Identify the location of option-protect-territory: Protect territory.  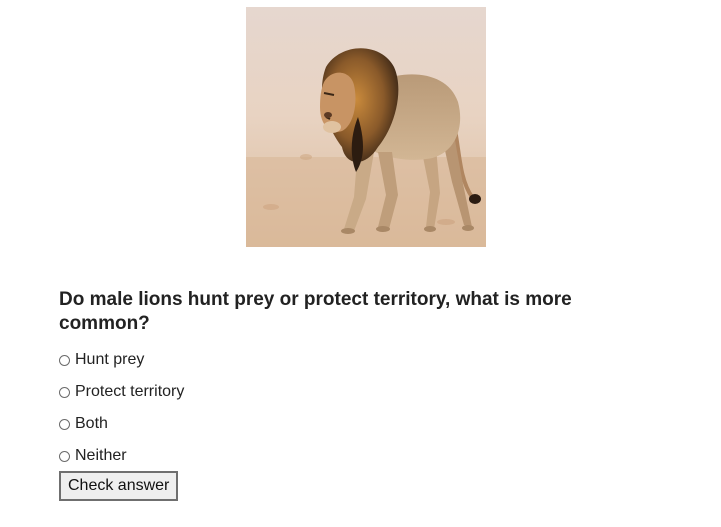
(121, 392).